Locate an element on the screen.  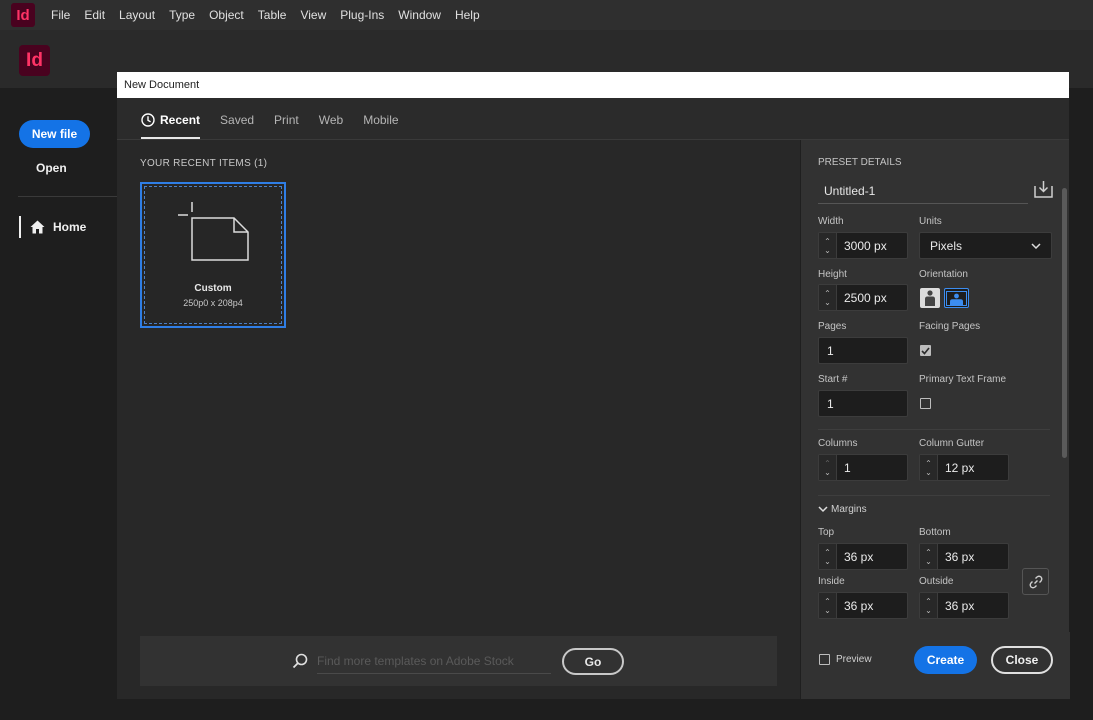
preview-toggle: Preview is located at coordinates (845, 659).